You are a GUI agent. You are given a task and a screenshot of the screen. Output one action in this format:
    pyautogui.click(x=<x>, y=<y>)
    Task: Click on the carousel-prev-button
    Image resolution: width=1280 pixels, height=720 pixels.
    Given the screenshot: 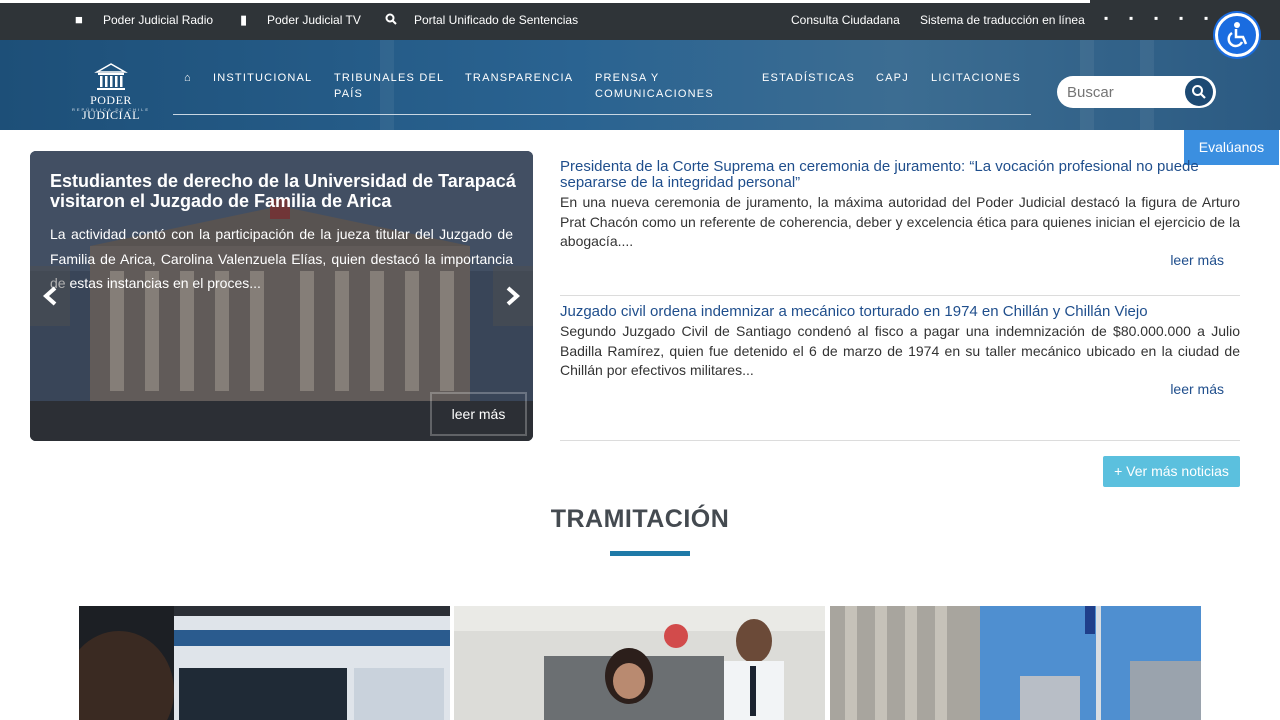 What is the action you would take?
    pyautogui.click(x=50, y=296)
    